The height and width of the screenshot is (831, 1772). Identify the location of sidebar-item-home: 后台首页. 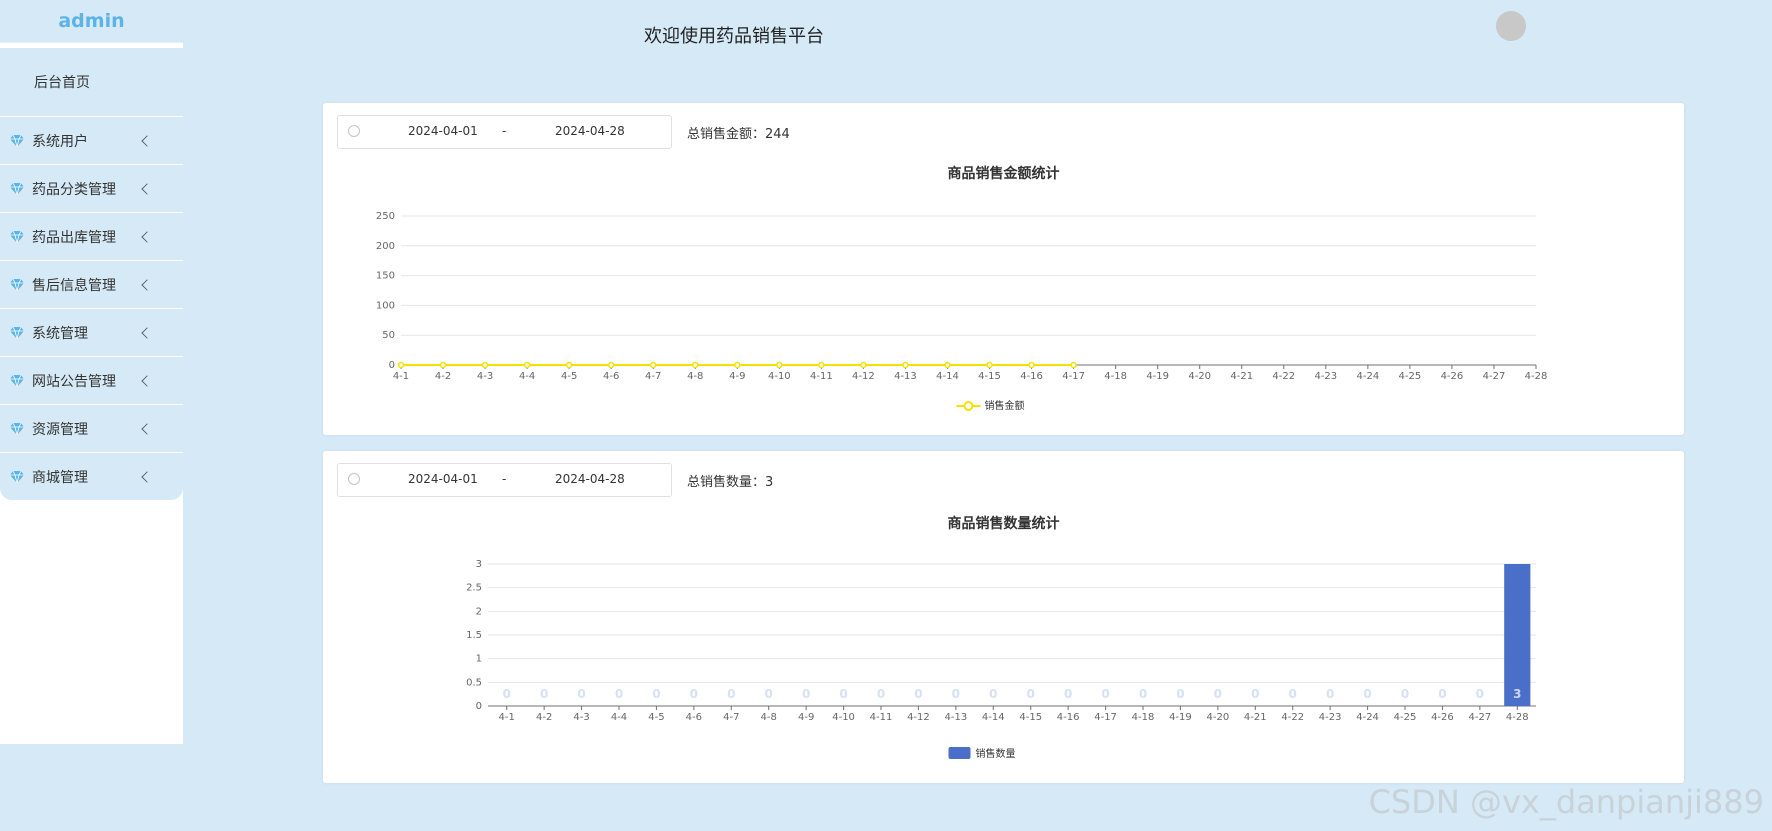
(91, 82).